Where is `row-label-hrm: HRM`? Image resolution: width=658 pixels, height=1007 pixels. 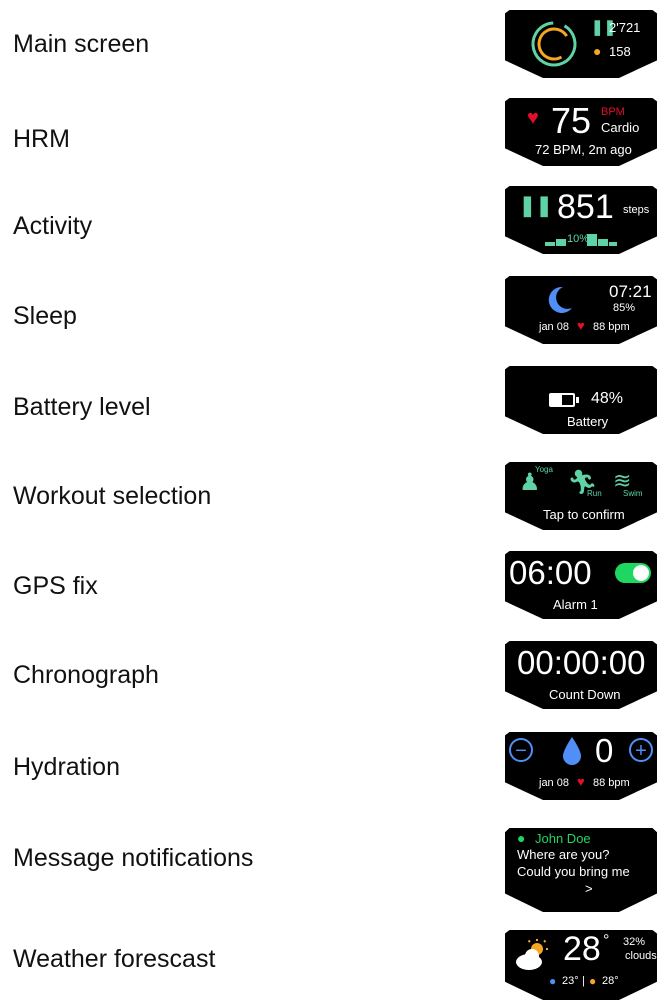 row-label-hrm: HRM is located at coordinates (41, 139).